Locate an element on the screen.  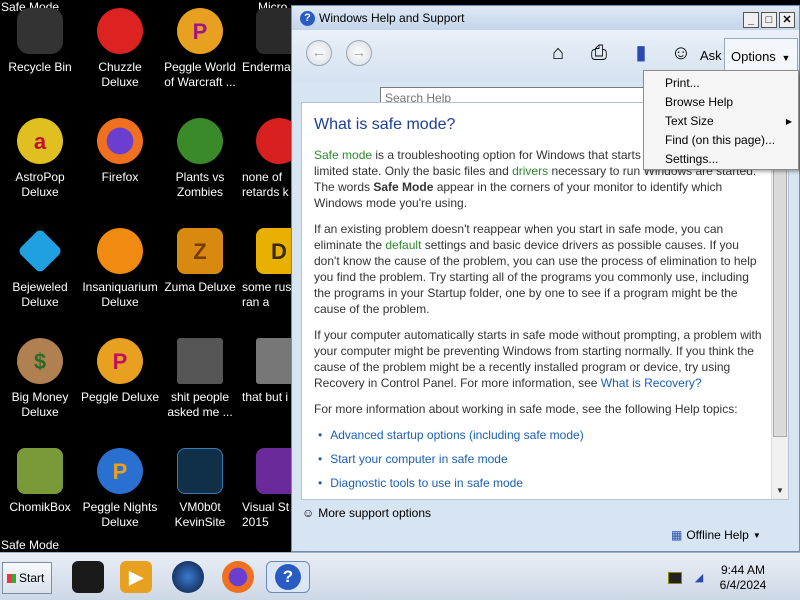
offline-help-button: ▦ Offline Help ▼ is located at coordinates (716, 535).